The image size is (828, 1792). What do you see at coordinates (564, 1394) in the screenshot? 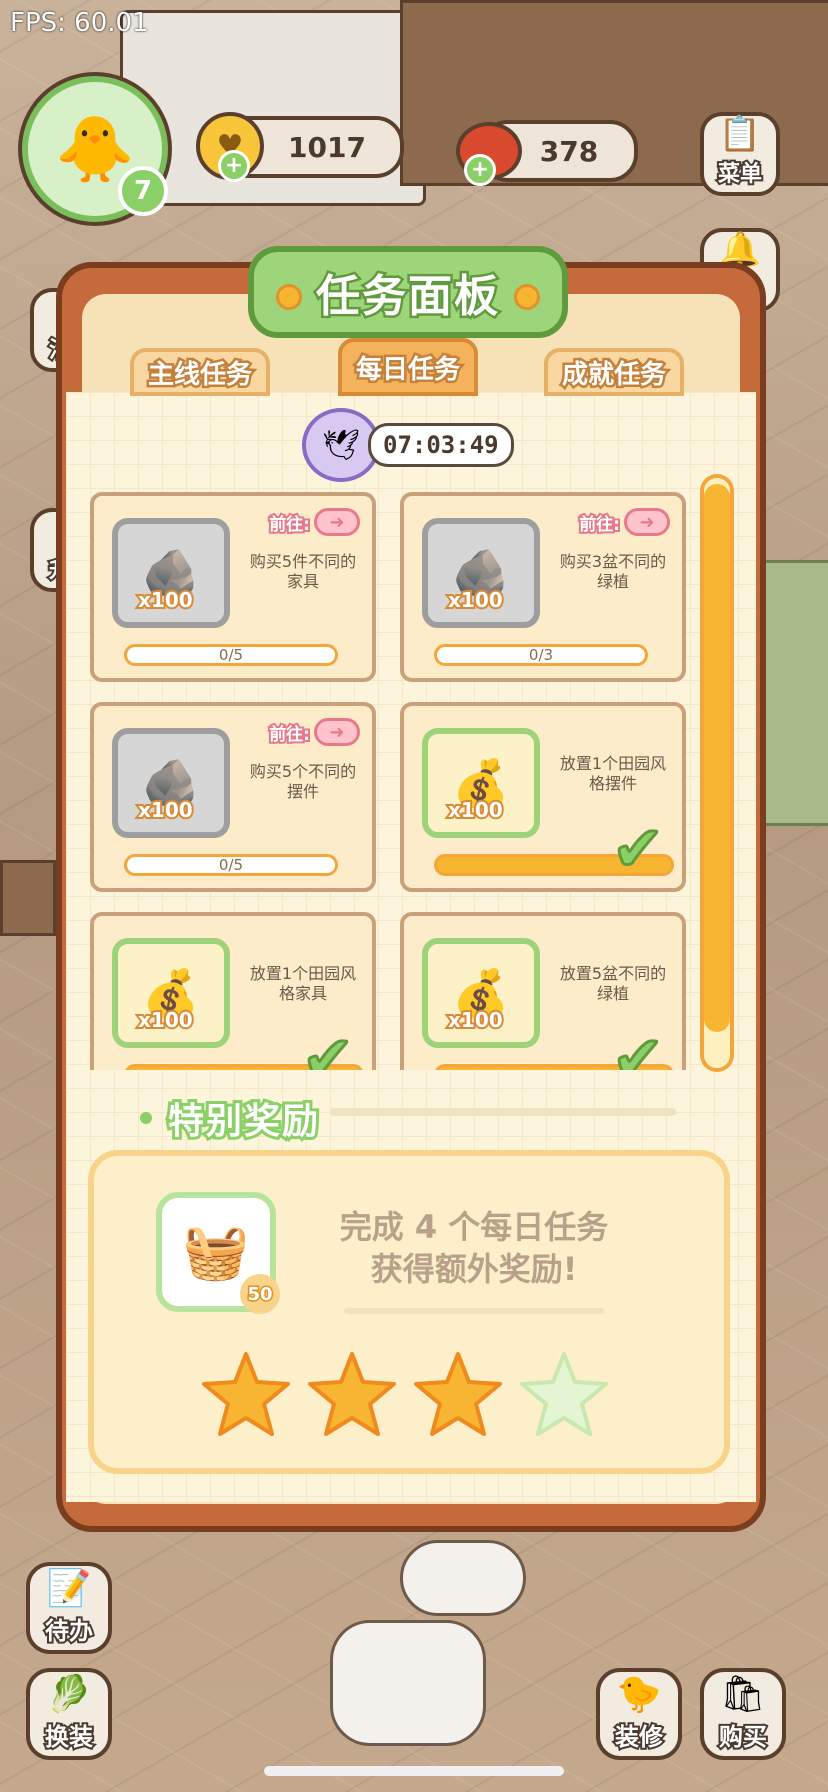
I see `star-empty-icon` at bounding box center [564, 1394].